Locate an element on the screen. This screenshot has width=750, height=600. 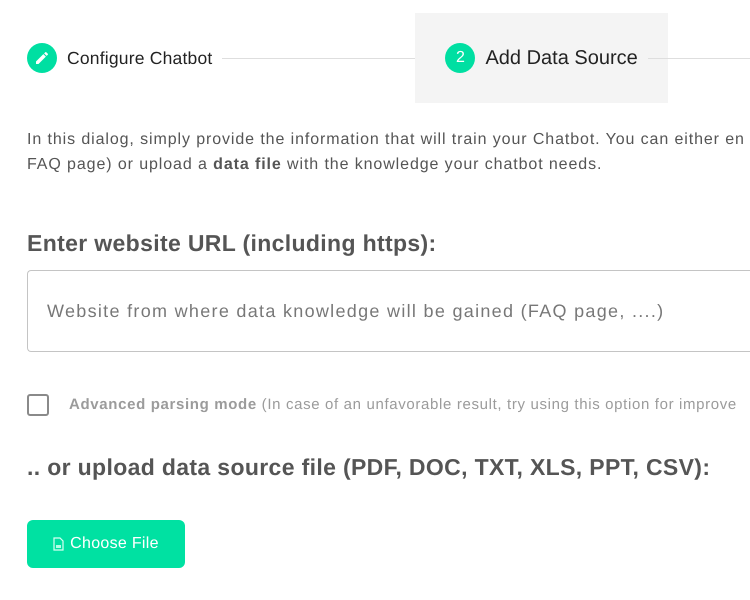
step-item: 2 Add Data Source is located at coordinates (541, 58).